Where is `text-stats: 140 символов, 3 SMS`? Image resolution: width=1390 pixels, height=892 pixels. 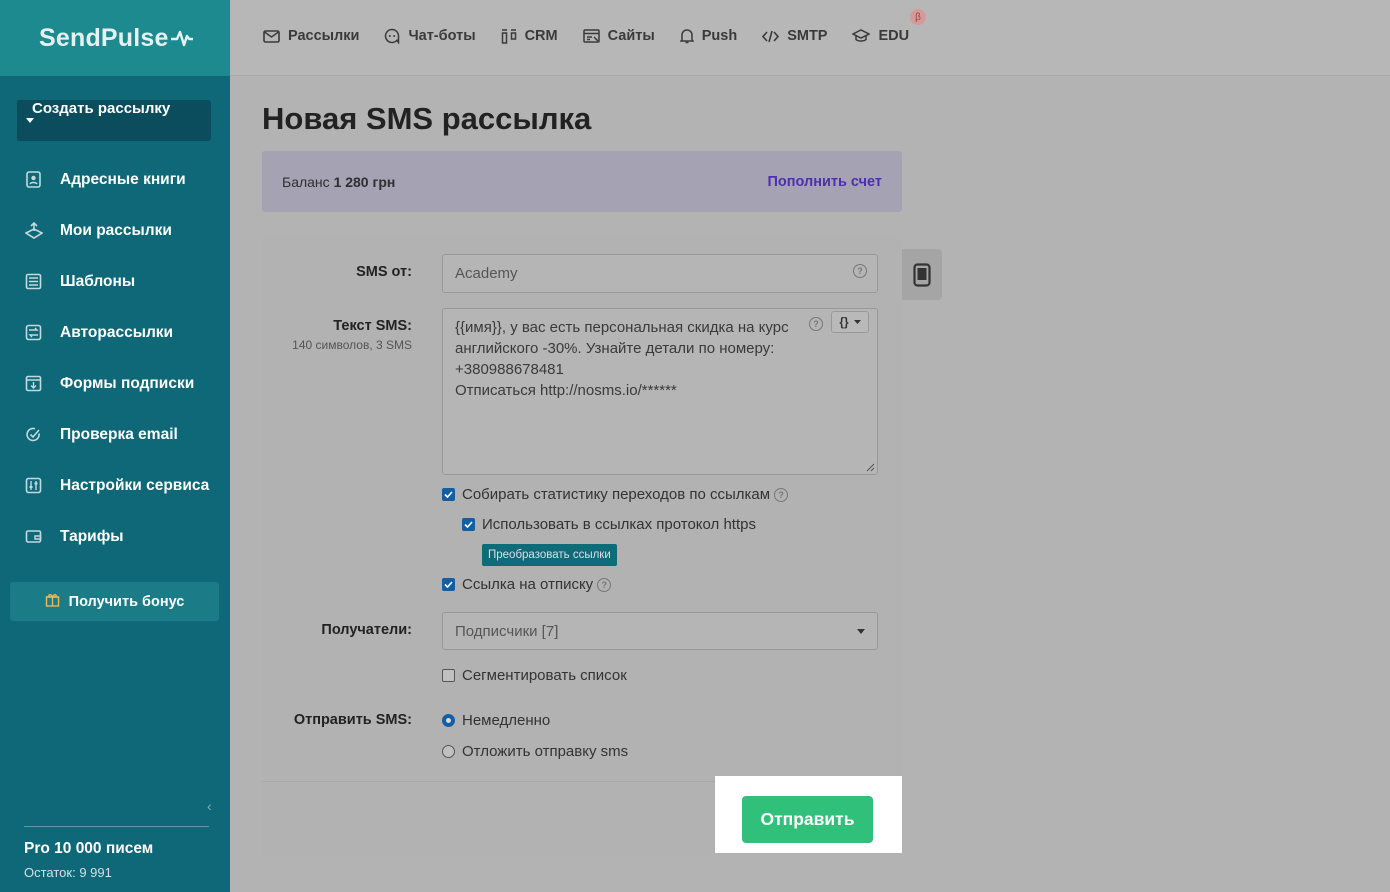
text-stats: 140 символов, 3 SMS is located at coordinates (352, 345).